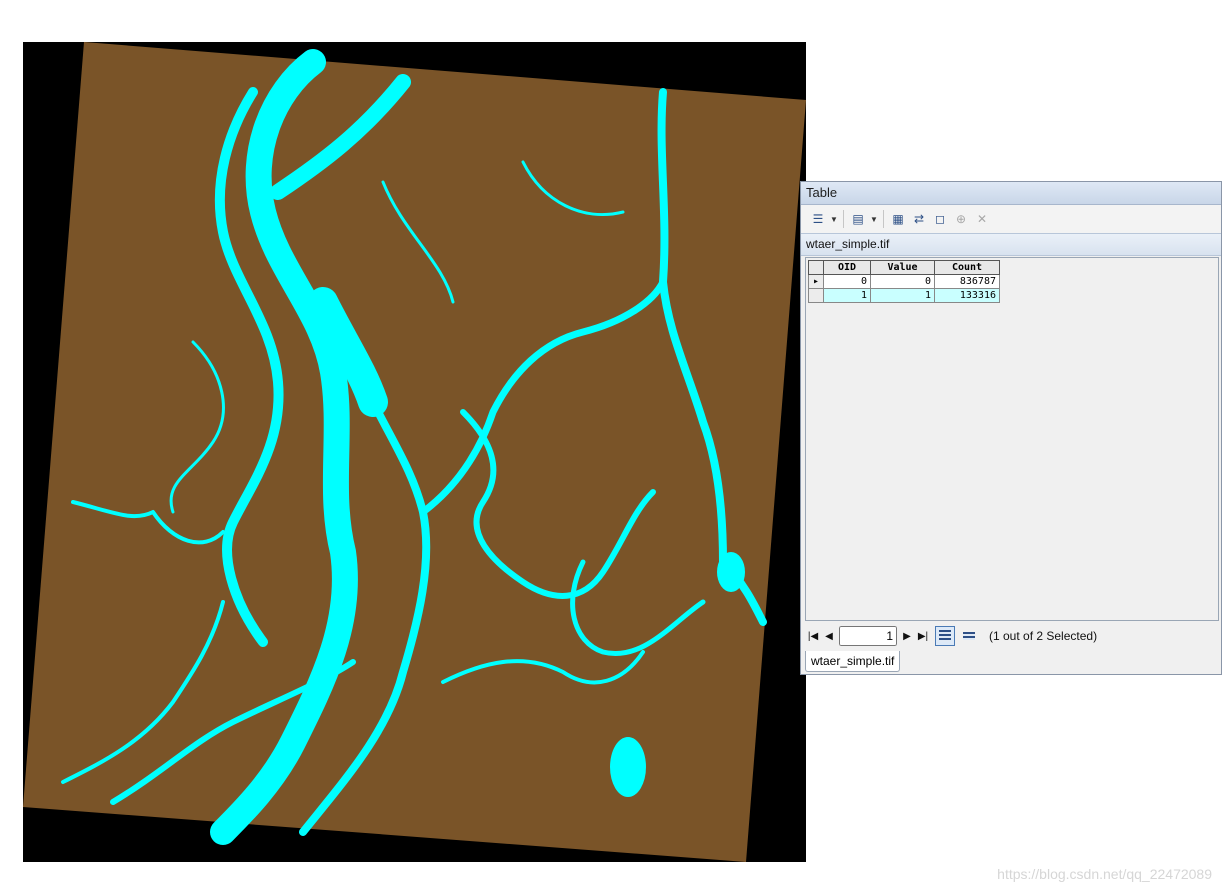 This screenshot has height=890, width=1222. What do you see at coordinates (1011, 244) in the screenshot?
I see `layer-name-header: wtaer_simple.tif` at bounding box center [1011, 244].